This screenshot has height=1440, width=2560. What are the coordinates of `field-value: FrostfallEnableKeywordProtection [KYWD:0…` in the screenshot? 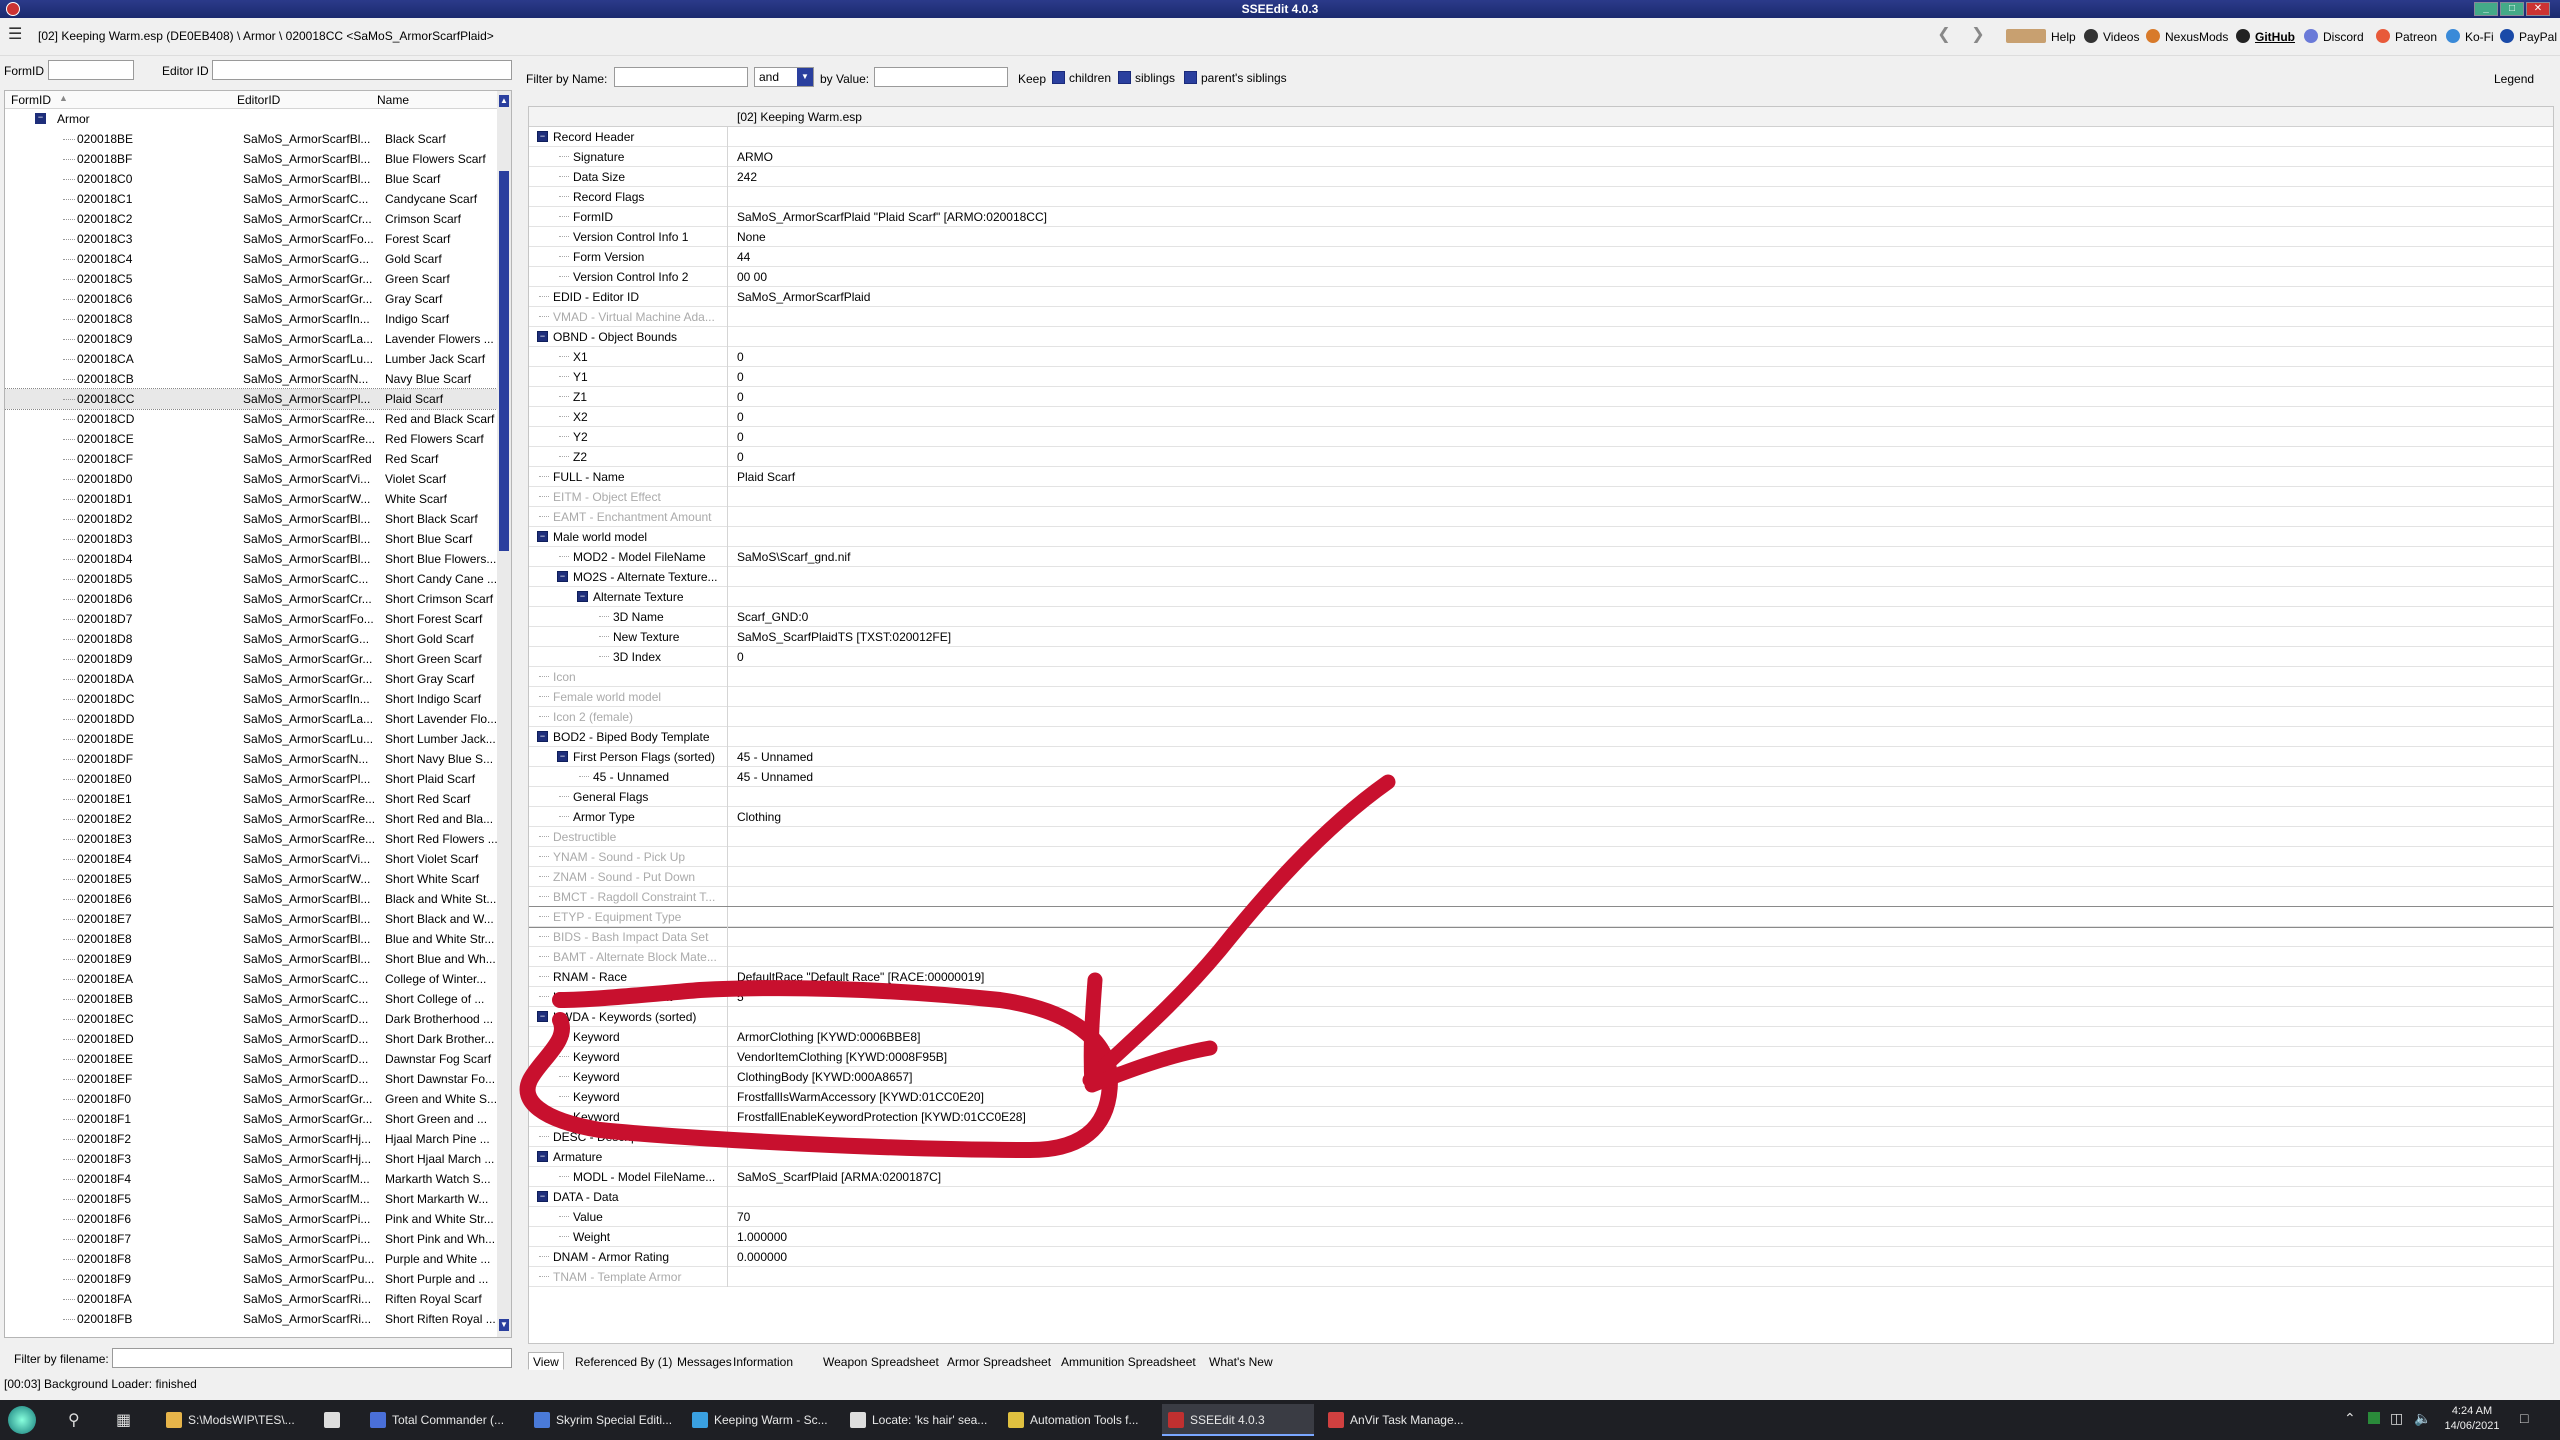 It's located at (881, 1117).